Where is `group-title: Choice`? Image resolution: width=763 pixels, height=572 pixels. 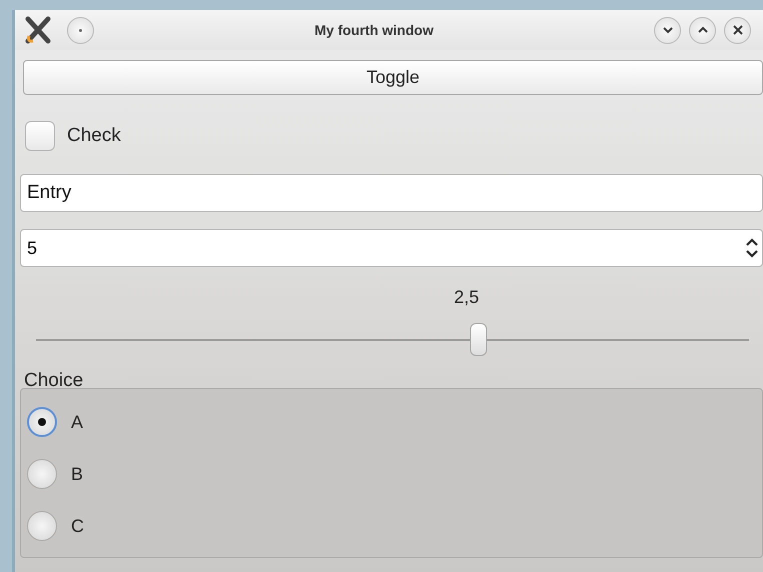
group-title: Choice is located at coordinates (54, 380).